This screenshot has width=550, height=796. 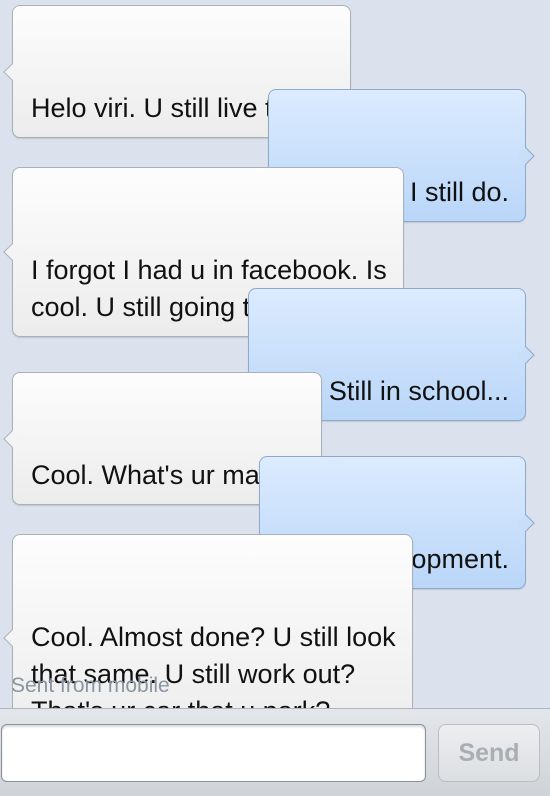 I want to click on composer-bar: Send, so click(x=275, y=752).